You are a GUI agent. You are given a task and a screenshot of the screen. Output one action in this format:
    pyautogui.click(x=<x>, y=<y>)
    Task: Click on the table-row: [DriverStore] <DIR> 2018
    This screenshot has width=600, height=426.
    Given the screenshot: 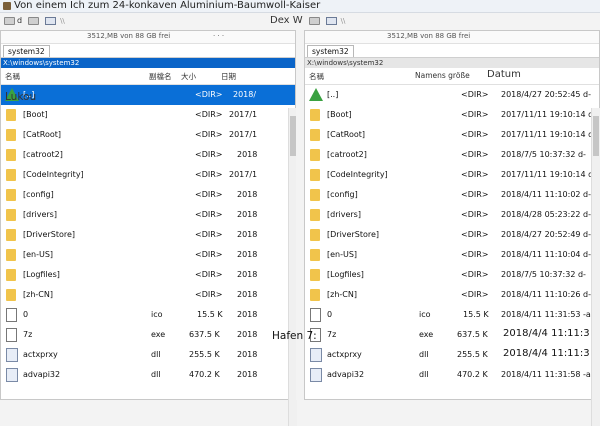 What is the action you would take?
    pyautogui.click(x=148, y=235)
    